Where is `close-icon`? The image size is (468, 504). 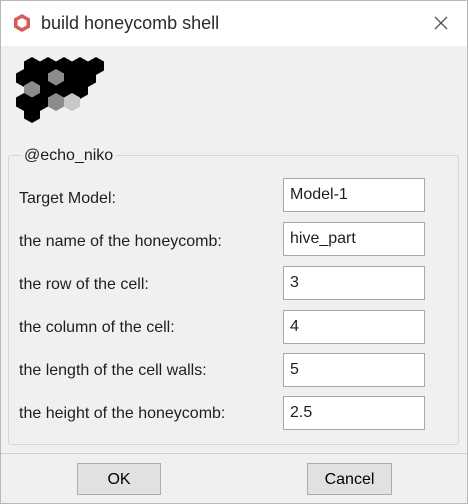
close-icon is located at coordinates (441, 23).